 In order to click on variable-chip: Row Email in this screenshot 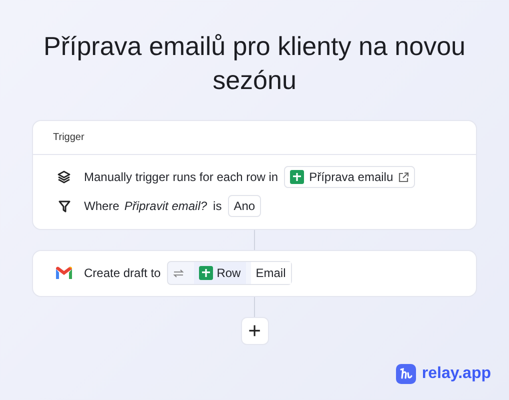, I will do `click(229, 273)`.